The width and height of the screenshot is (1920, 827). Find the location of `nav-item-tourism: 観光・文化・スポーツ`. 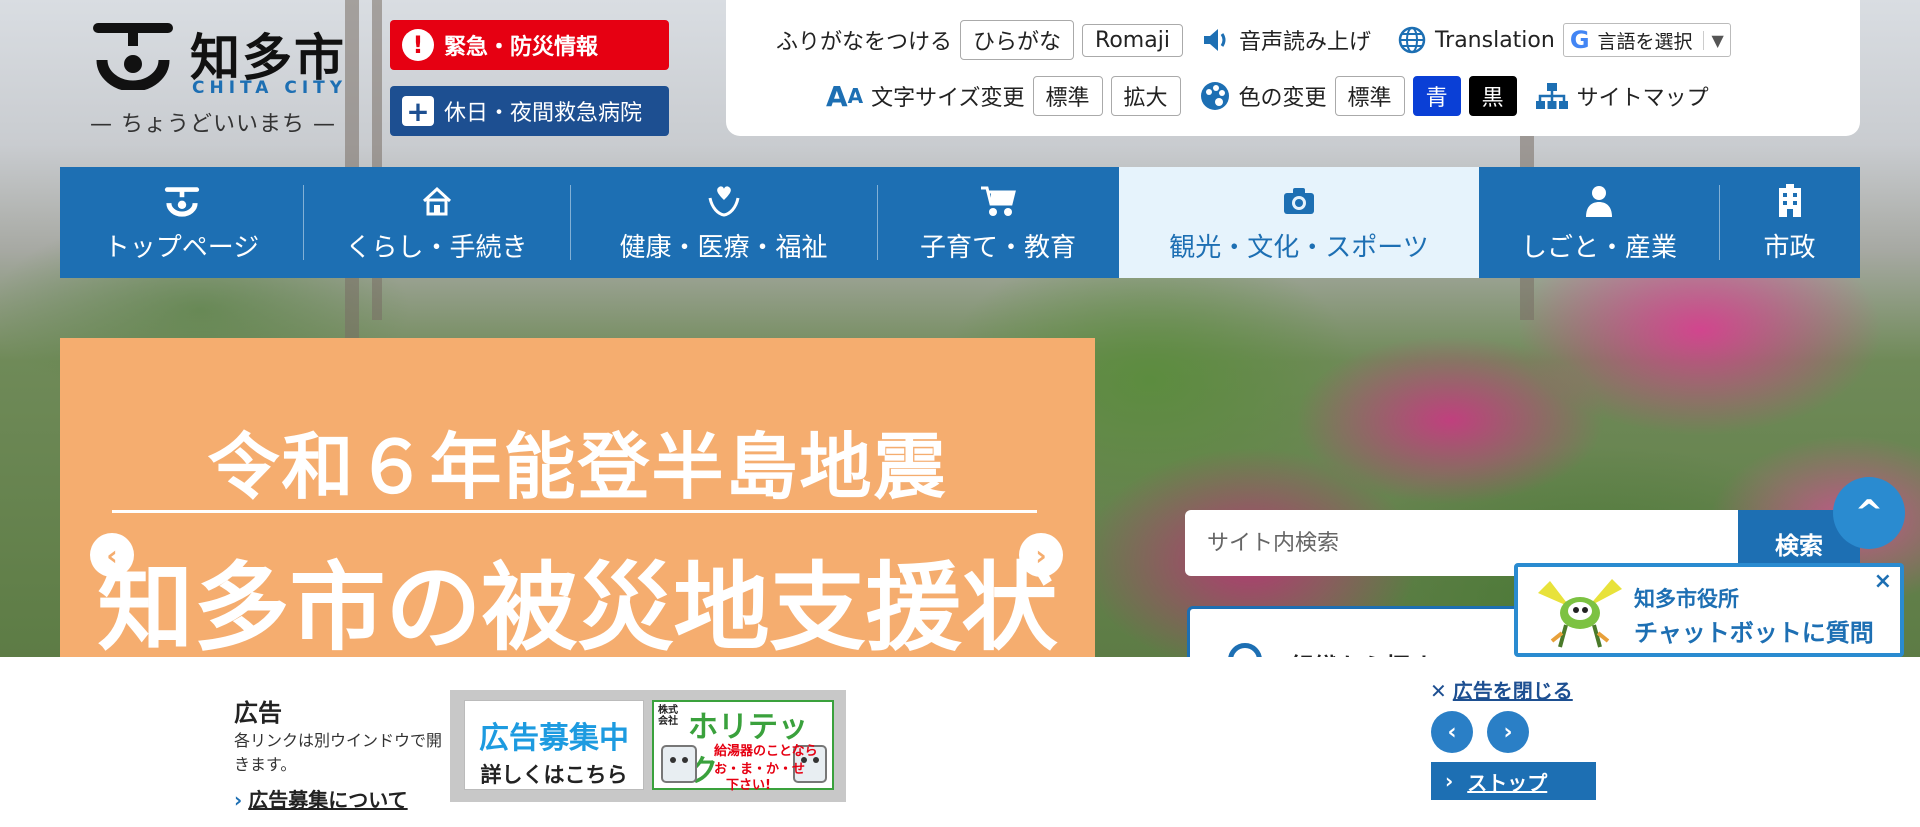

nav-item-tourism: 観光・文化・スポーツ is located at coordinates (1299, 222).